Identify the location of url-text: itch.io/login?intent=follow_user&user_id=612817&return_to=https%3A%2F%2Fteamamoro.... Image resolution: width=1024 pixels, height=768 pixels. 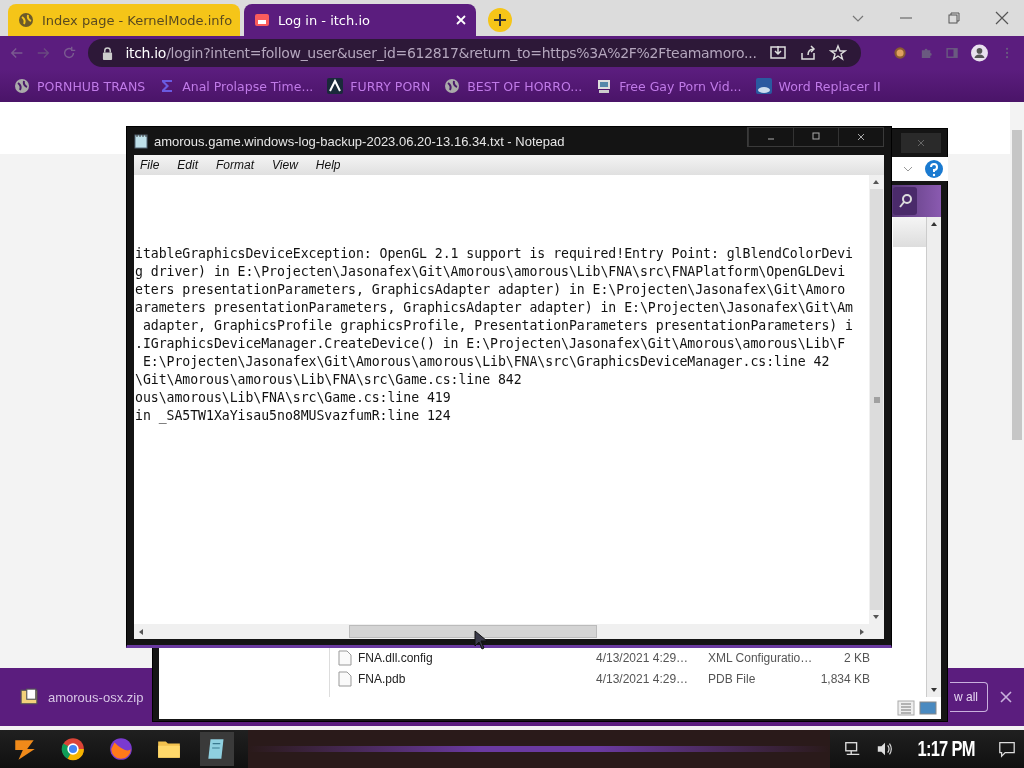
(441, 53).